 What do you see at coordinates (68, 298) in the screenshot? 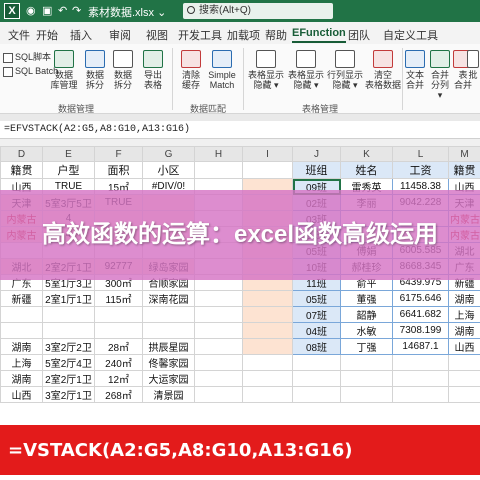
I see `table-cell: 2室1厅1卫` at bounding box center [68, 298].